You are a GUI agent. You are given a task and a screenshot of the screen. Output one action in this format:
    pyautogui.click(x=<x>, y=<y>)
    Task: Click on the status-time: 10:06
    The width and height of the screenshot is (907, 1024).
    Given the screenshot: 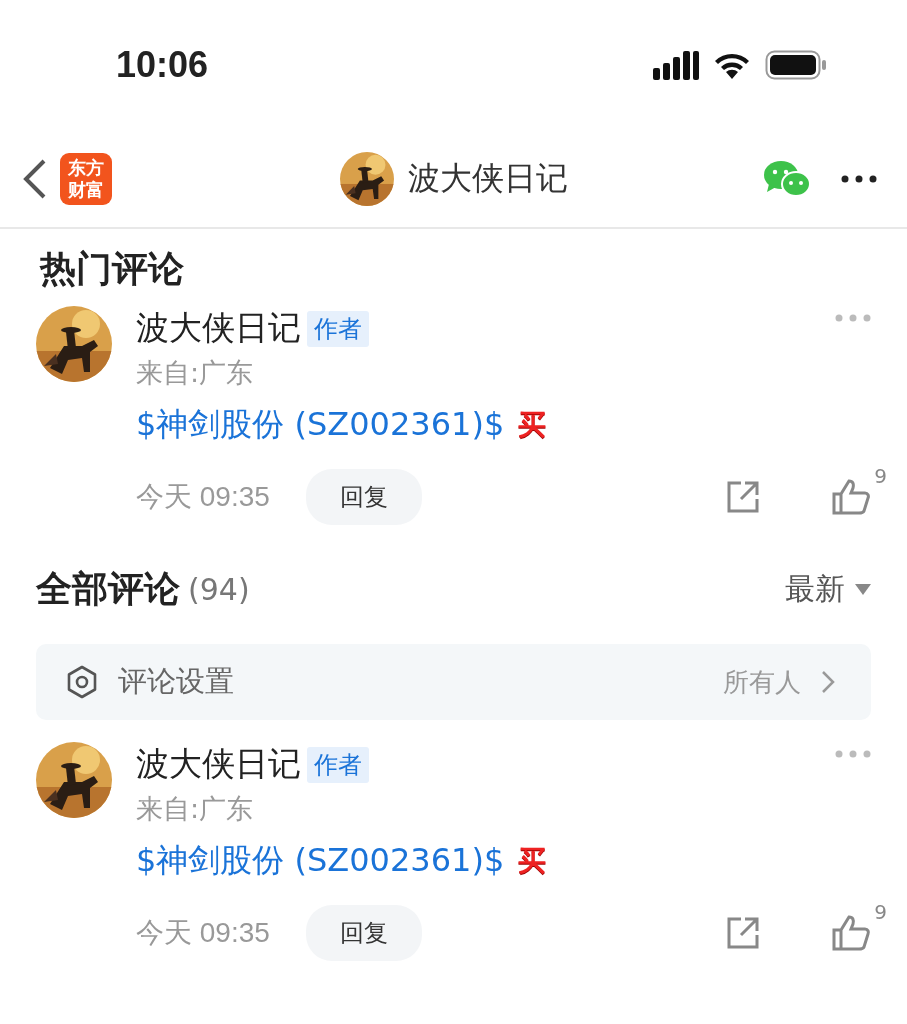 What is the action you would take?
    pyautogui.click(x=162, y=65)
    